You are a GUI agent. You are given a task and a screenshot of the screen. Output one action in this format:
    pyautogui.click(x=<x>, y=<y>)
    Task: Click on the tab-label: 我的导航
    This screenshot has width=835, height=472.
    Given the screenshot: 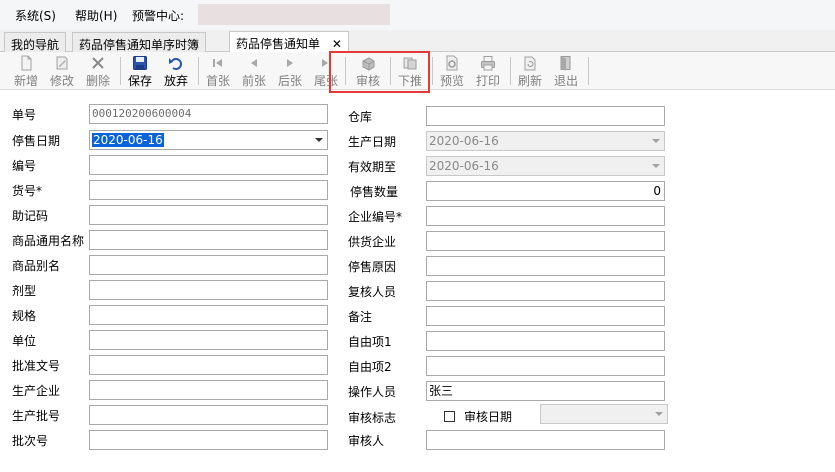 What is the action you would take?
    pyautogui.click(x=35, y=45)
    